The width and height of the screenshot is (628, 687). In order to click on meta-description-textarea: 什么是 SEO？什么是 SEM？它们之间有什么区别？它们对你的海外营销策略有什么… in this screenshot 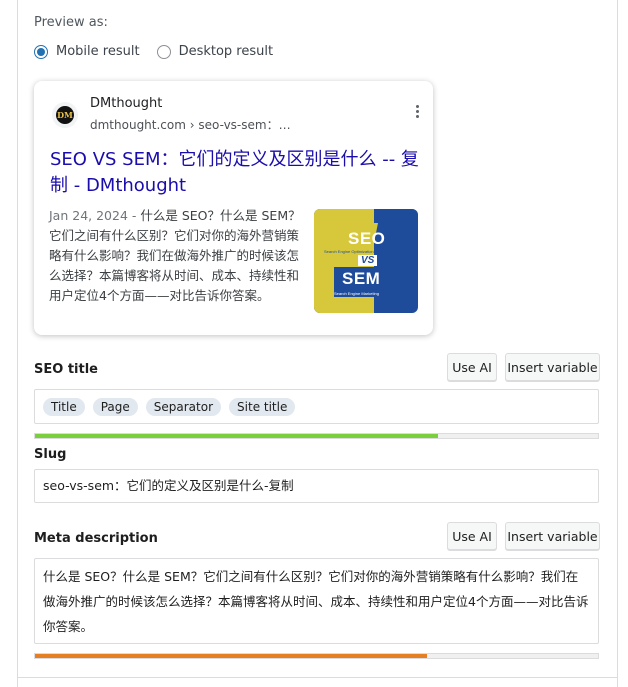, I will do `click(316, 601)`.